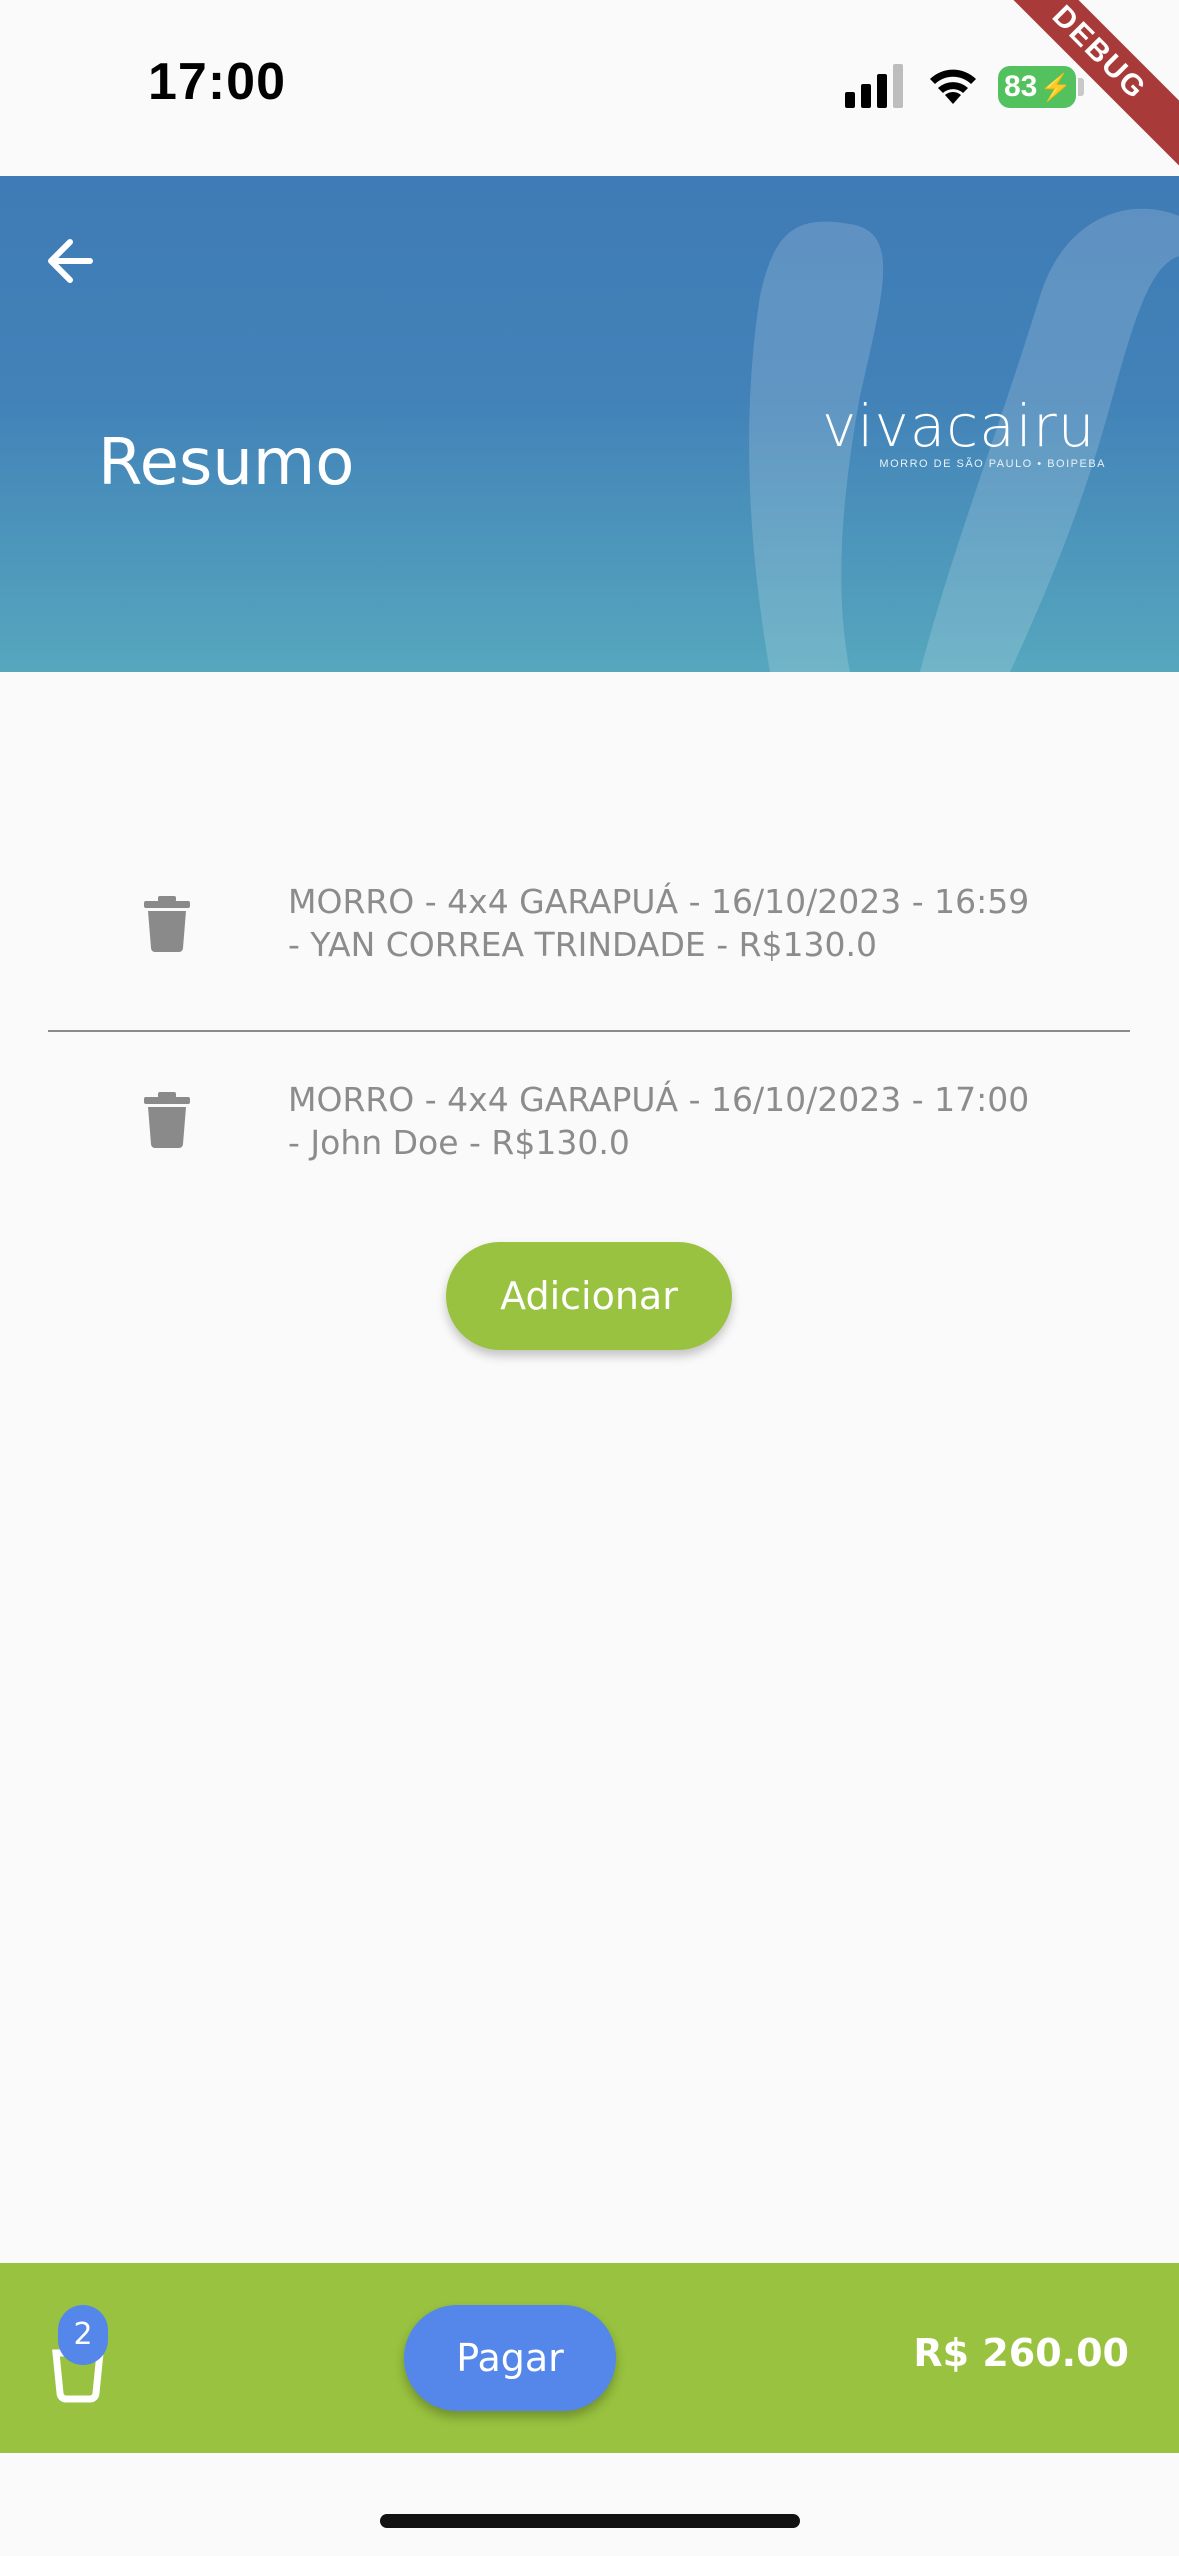 The image size is (1179, 2556). Describe the element at coordinates (1021, 2353) in the screenshot. I see `cart-total: R$ 260.00` at that location.